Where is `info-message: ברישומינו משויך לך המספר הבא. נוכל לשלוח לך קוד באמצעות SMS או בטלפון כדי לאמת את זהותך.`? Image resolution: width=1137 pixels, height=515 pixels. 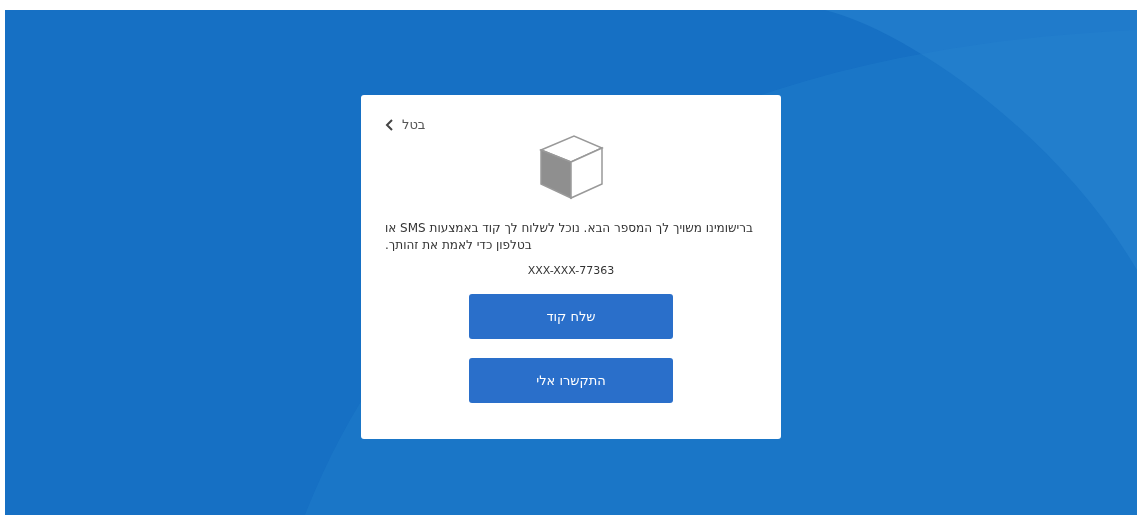 info-message: ברישומינו משויך לך המספר הבא. נוכל לשלוח לך קוד באמצעות SMS או בטלפון כדי לאמת את זהותך. is located at coordinates (569, 237).